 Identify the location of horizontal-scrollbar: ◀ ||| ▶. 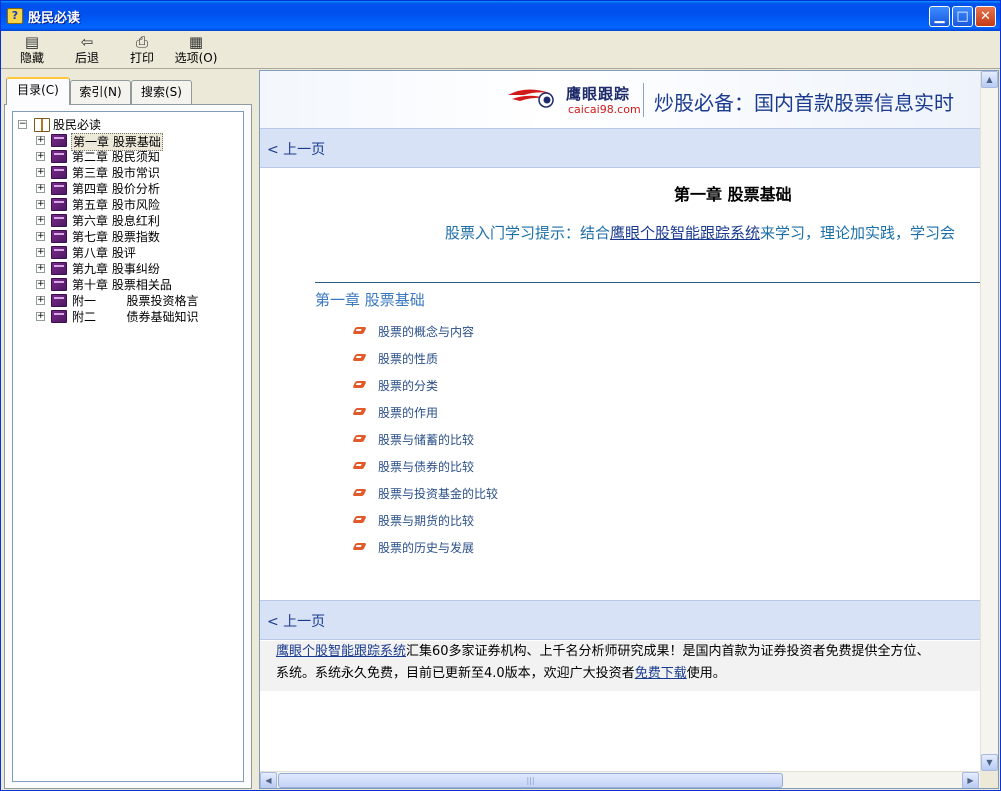
(620, 779).